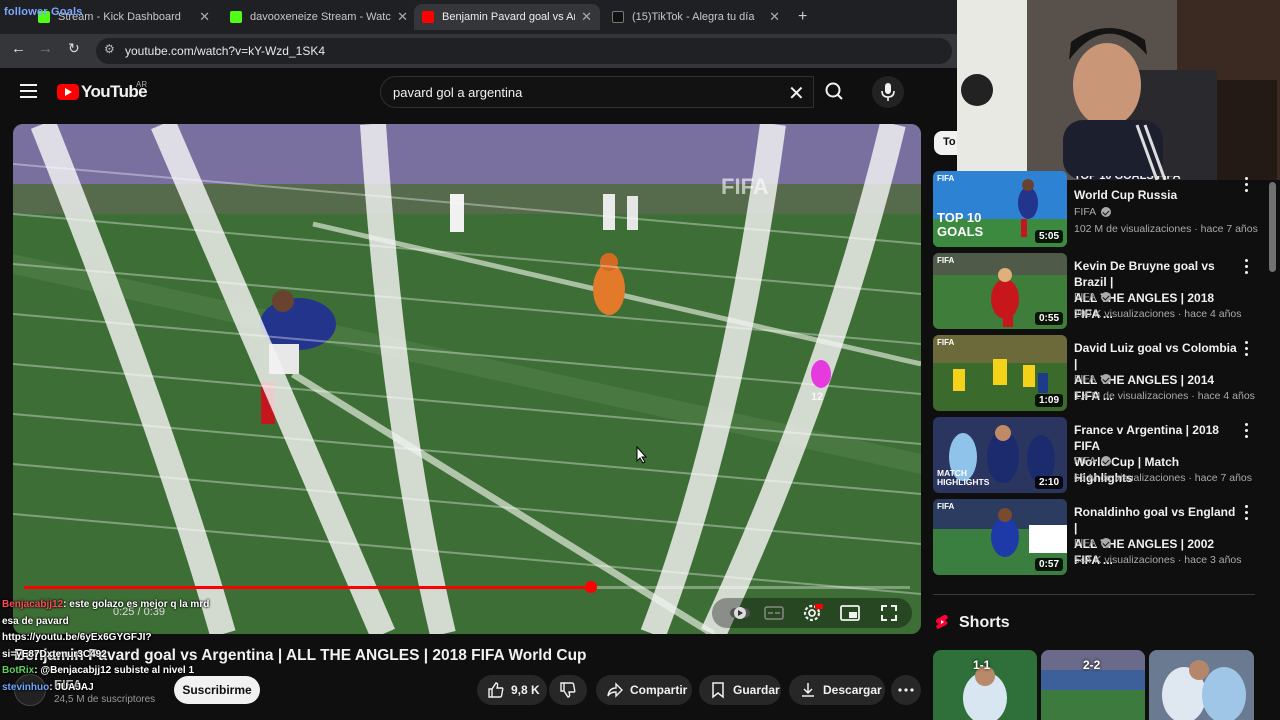 The width and height of the screenshot is (1280, 720). What do you see at coordinates (1166, 229) in the screenshot?
I see `recommended-video-meta: 102 M de visualizaciones · hace 7 años` at bounding box center [1166, 229].